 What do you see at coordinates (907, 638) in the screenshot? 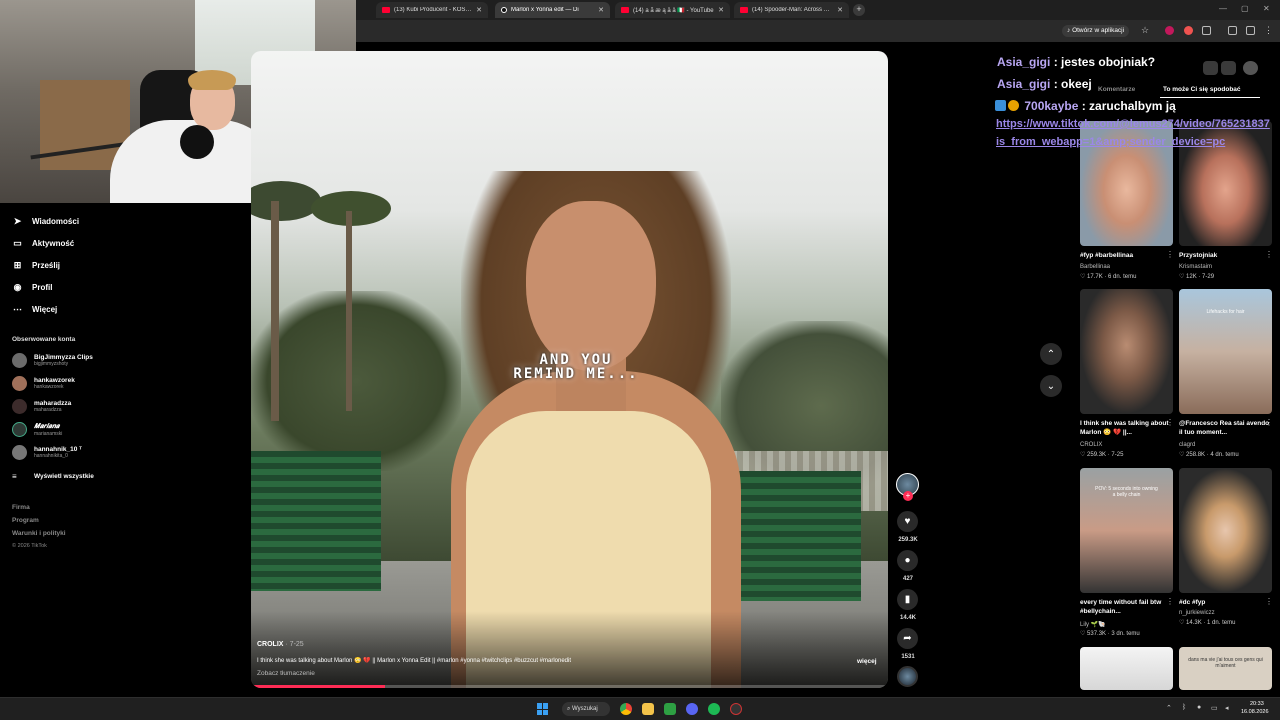
I see `share-button: ➦` at bounding box center [907, 638].